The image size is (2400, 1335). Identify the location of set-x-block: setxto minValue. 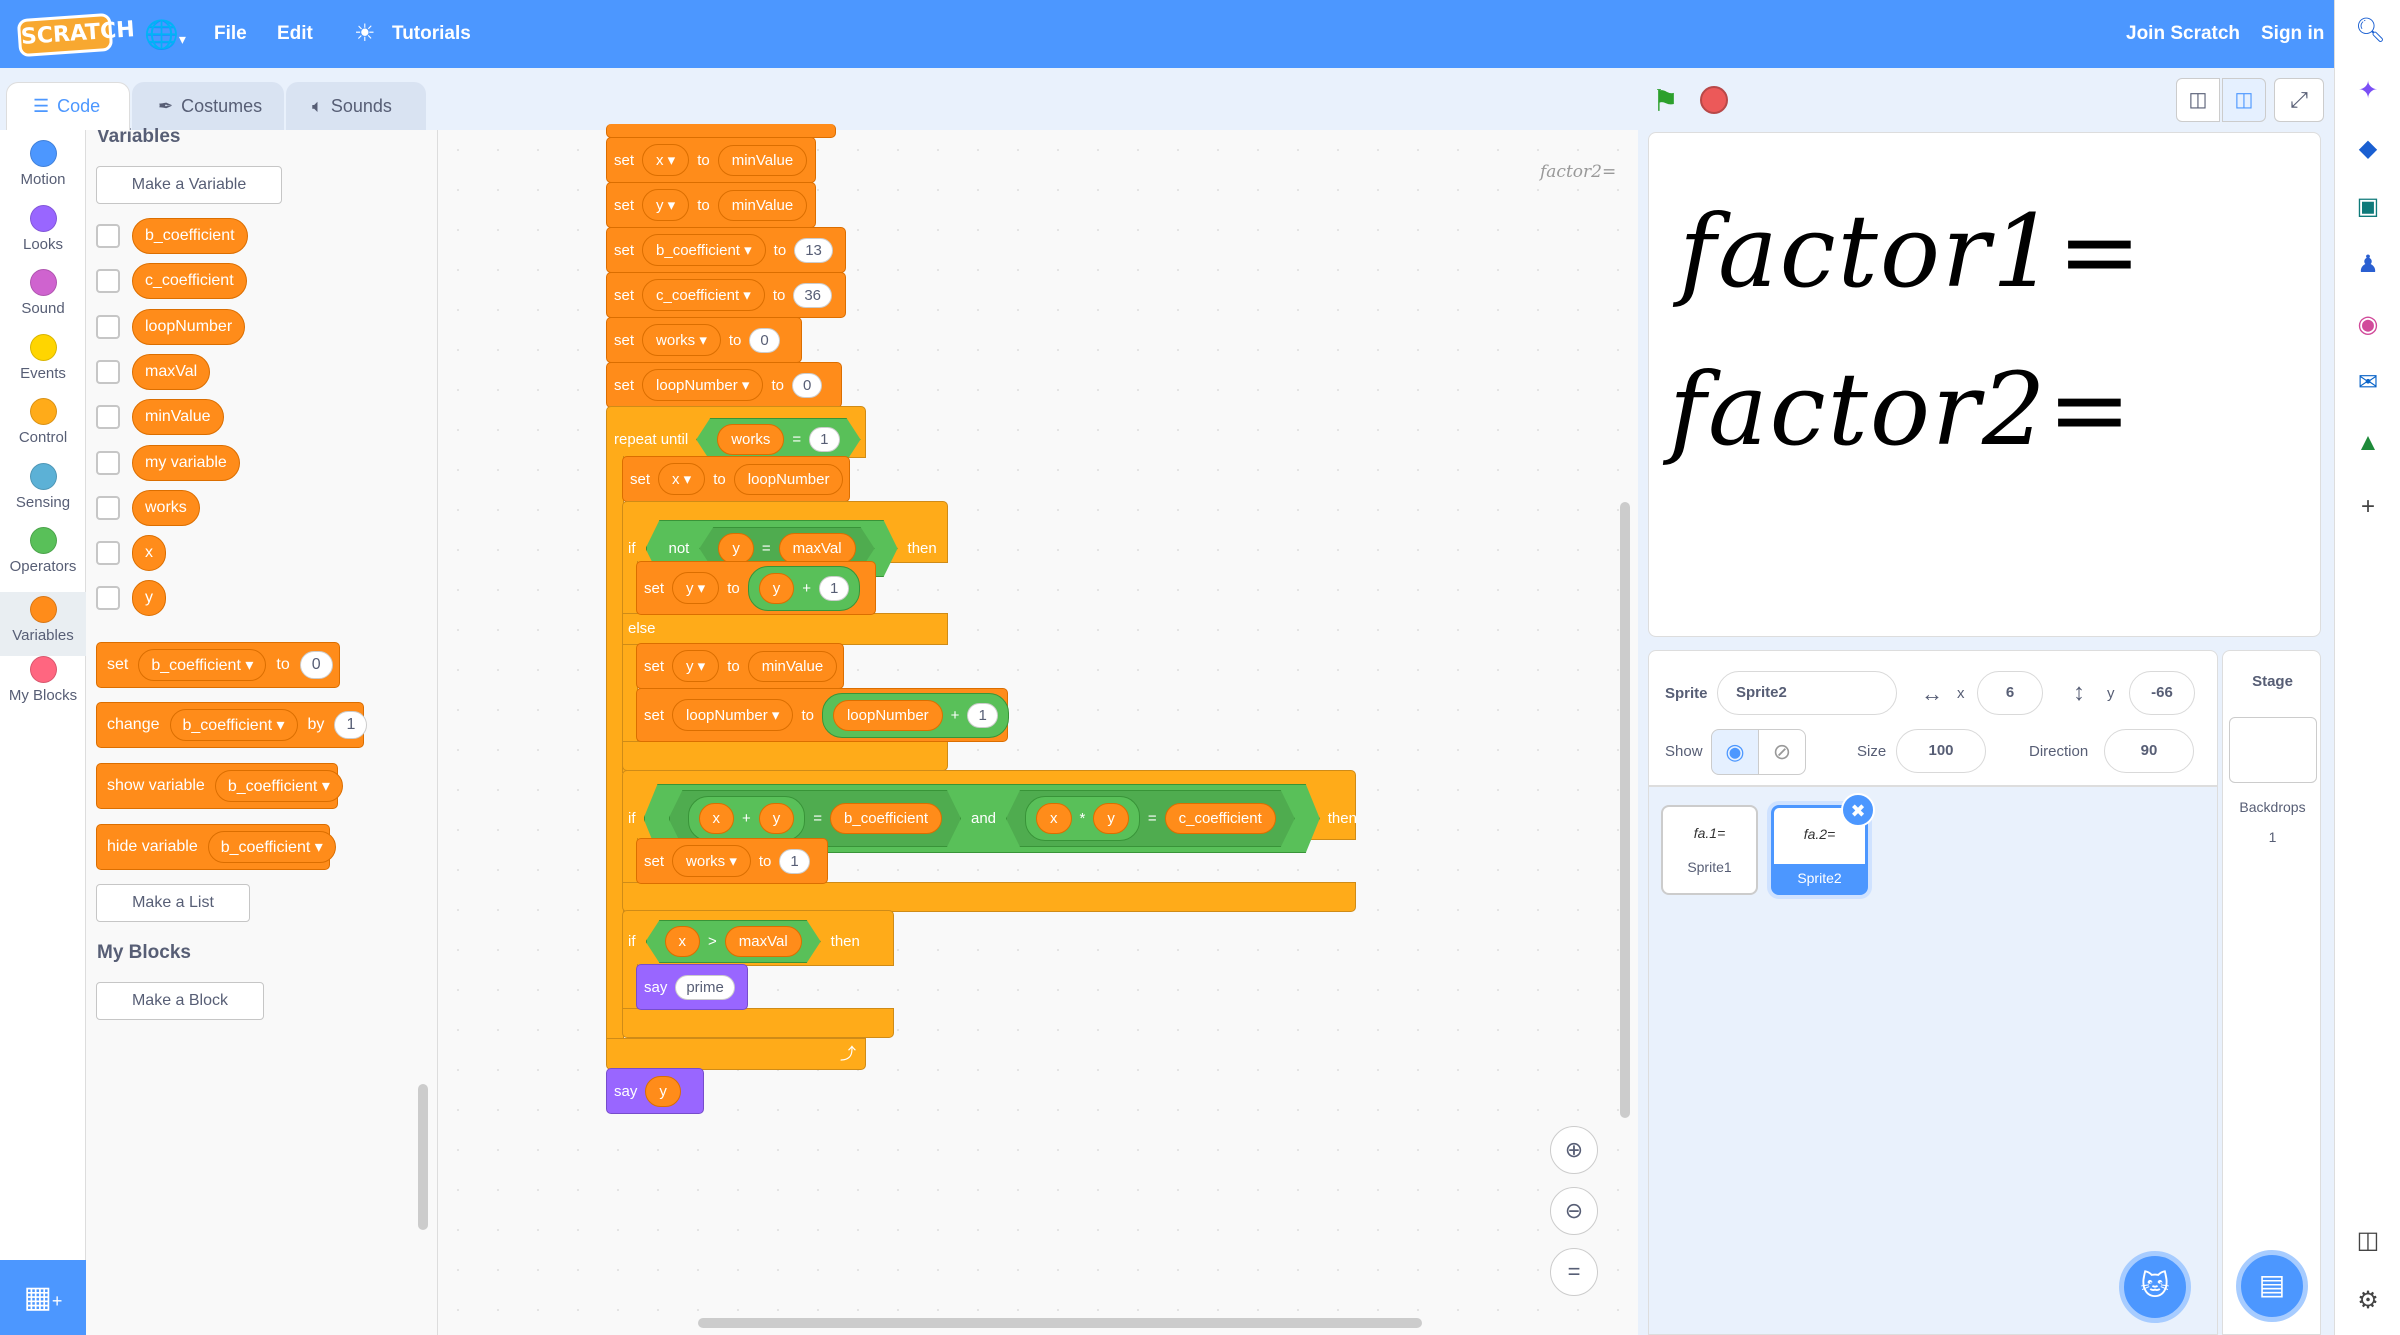
(711, 160).